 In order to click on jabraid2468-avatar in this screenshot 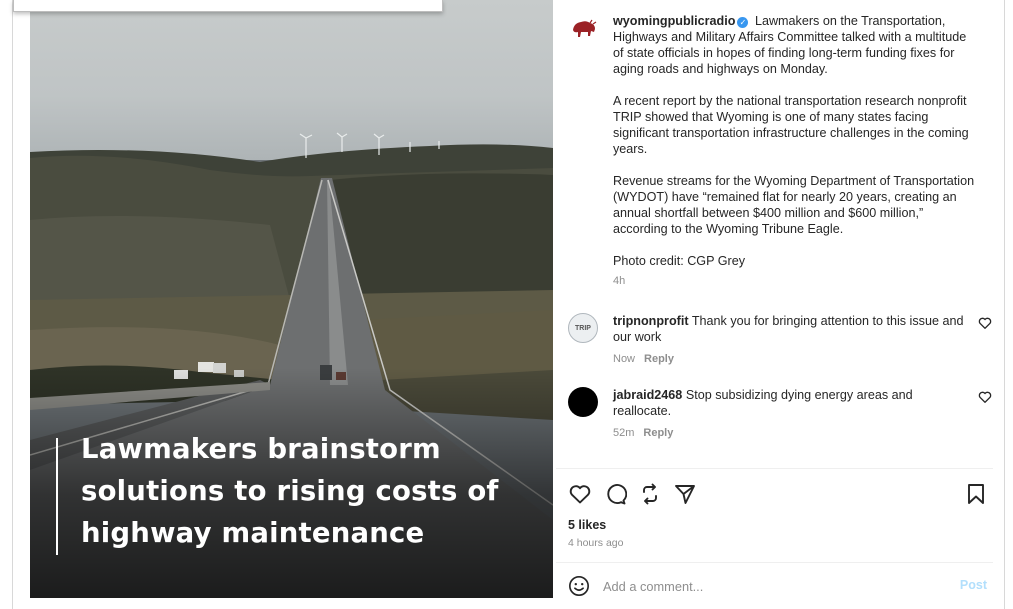, I will do `click(583, 402)`.